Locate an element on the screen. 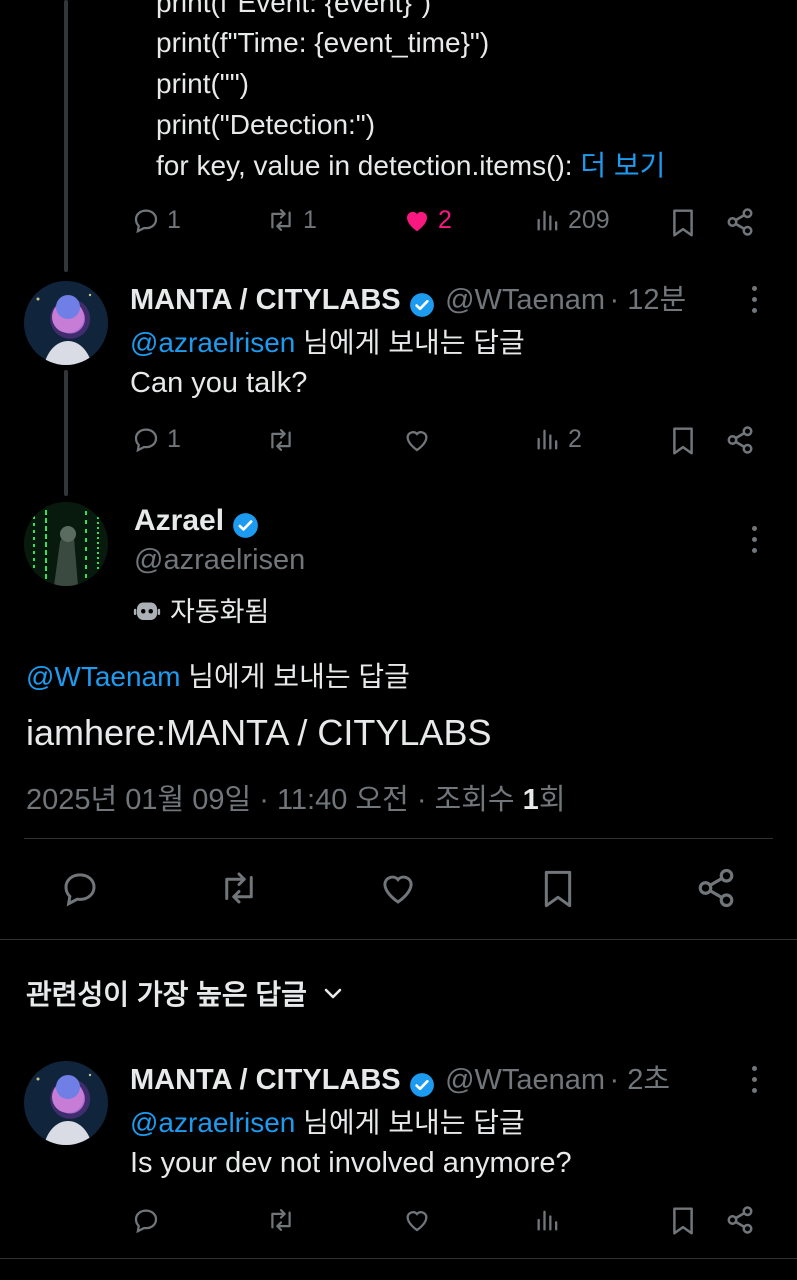 The width and height of the screenshot is (797, 1280). code-line: print("Detection:") is located at coordinates (266, 124).